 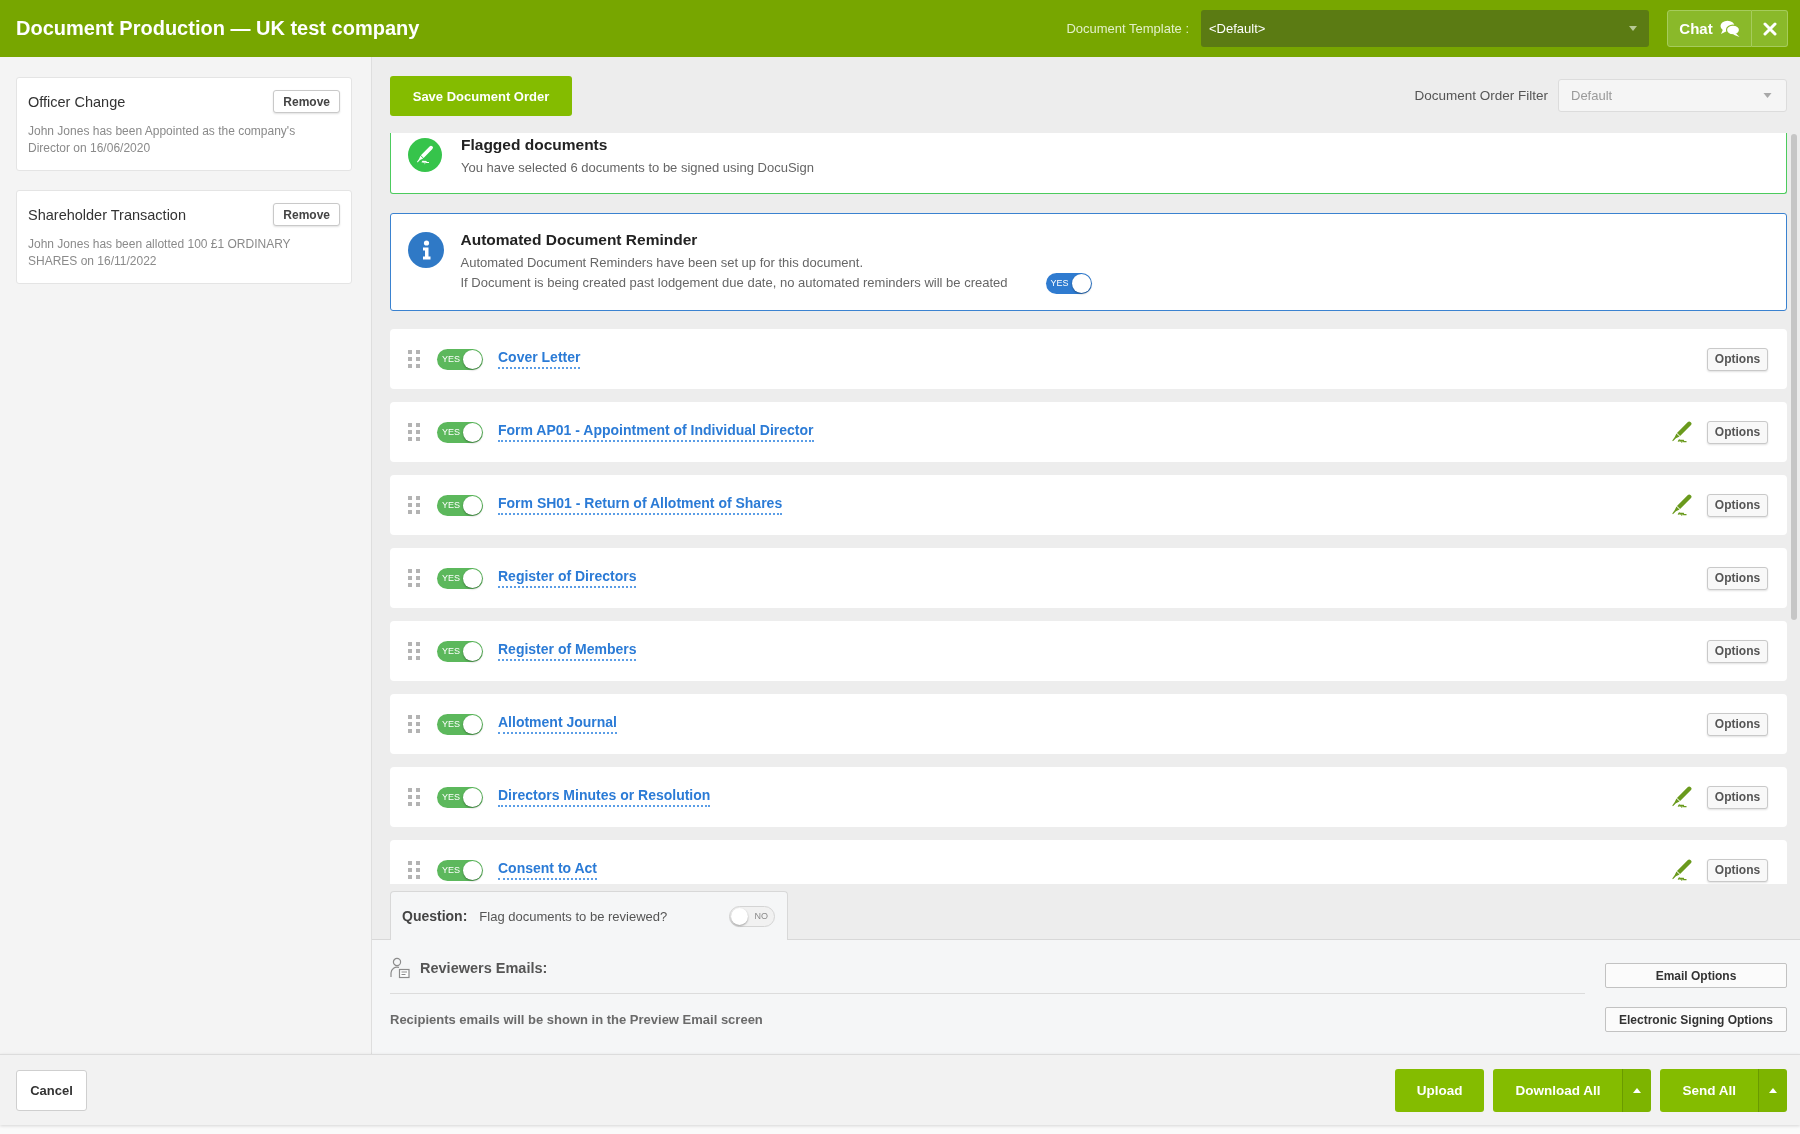 I want to click on scrollbar-thumb, so click(x=1794, y=377).